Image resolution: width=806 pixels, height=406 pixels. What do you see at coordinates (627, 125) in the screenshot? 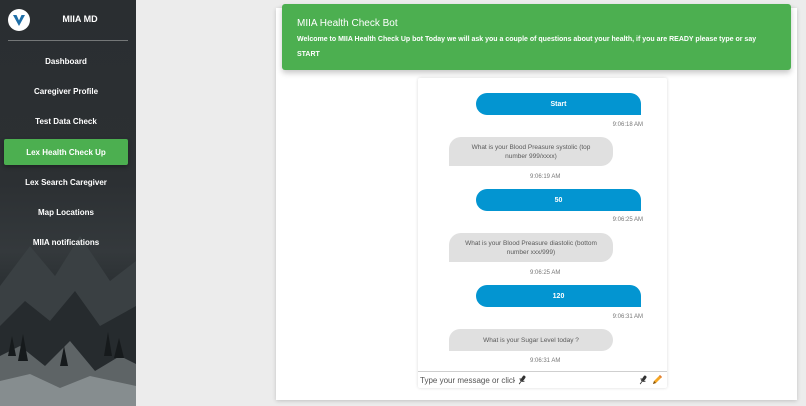
I see `message-timestamp: 9:06:18 AM` at bounding box center [627, 125].